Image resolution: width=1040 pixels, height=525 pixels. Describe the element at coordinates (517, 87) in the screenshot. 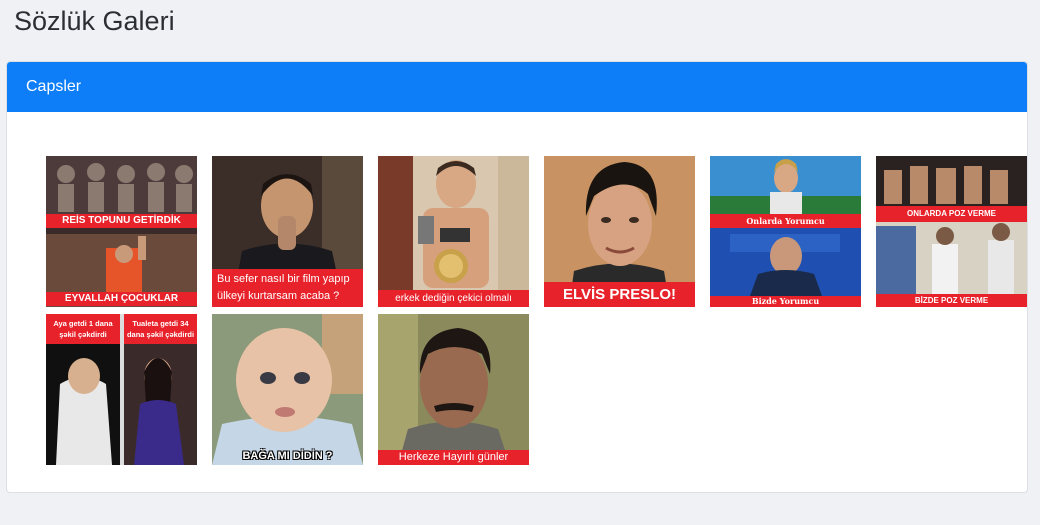

I see `card-header: Capsler` at that location.